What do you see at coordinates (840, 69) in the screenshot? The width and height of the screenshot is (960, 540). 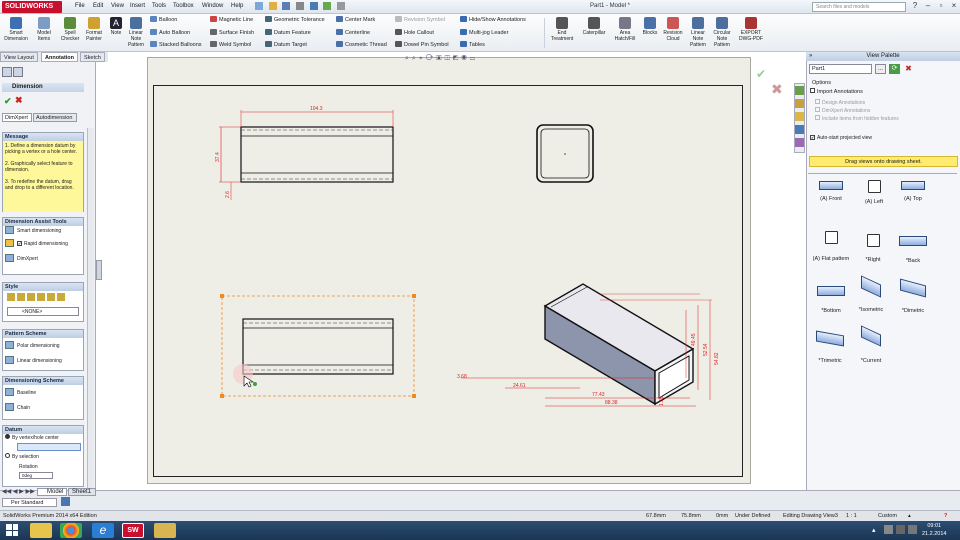 I see `document-select: Part1` at bounding box center [840, 69].